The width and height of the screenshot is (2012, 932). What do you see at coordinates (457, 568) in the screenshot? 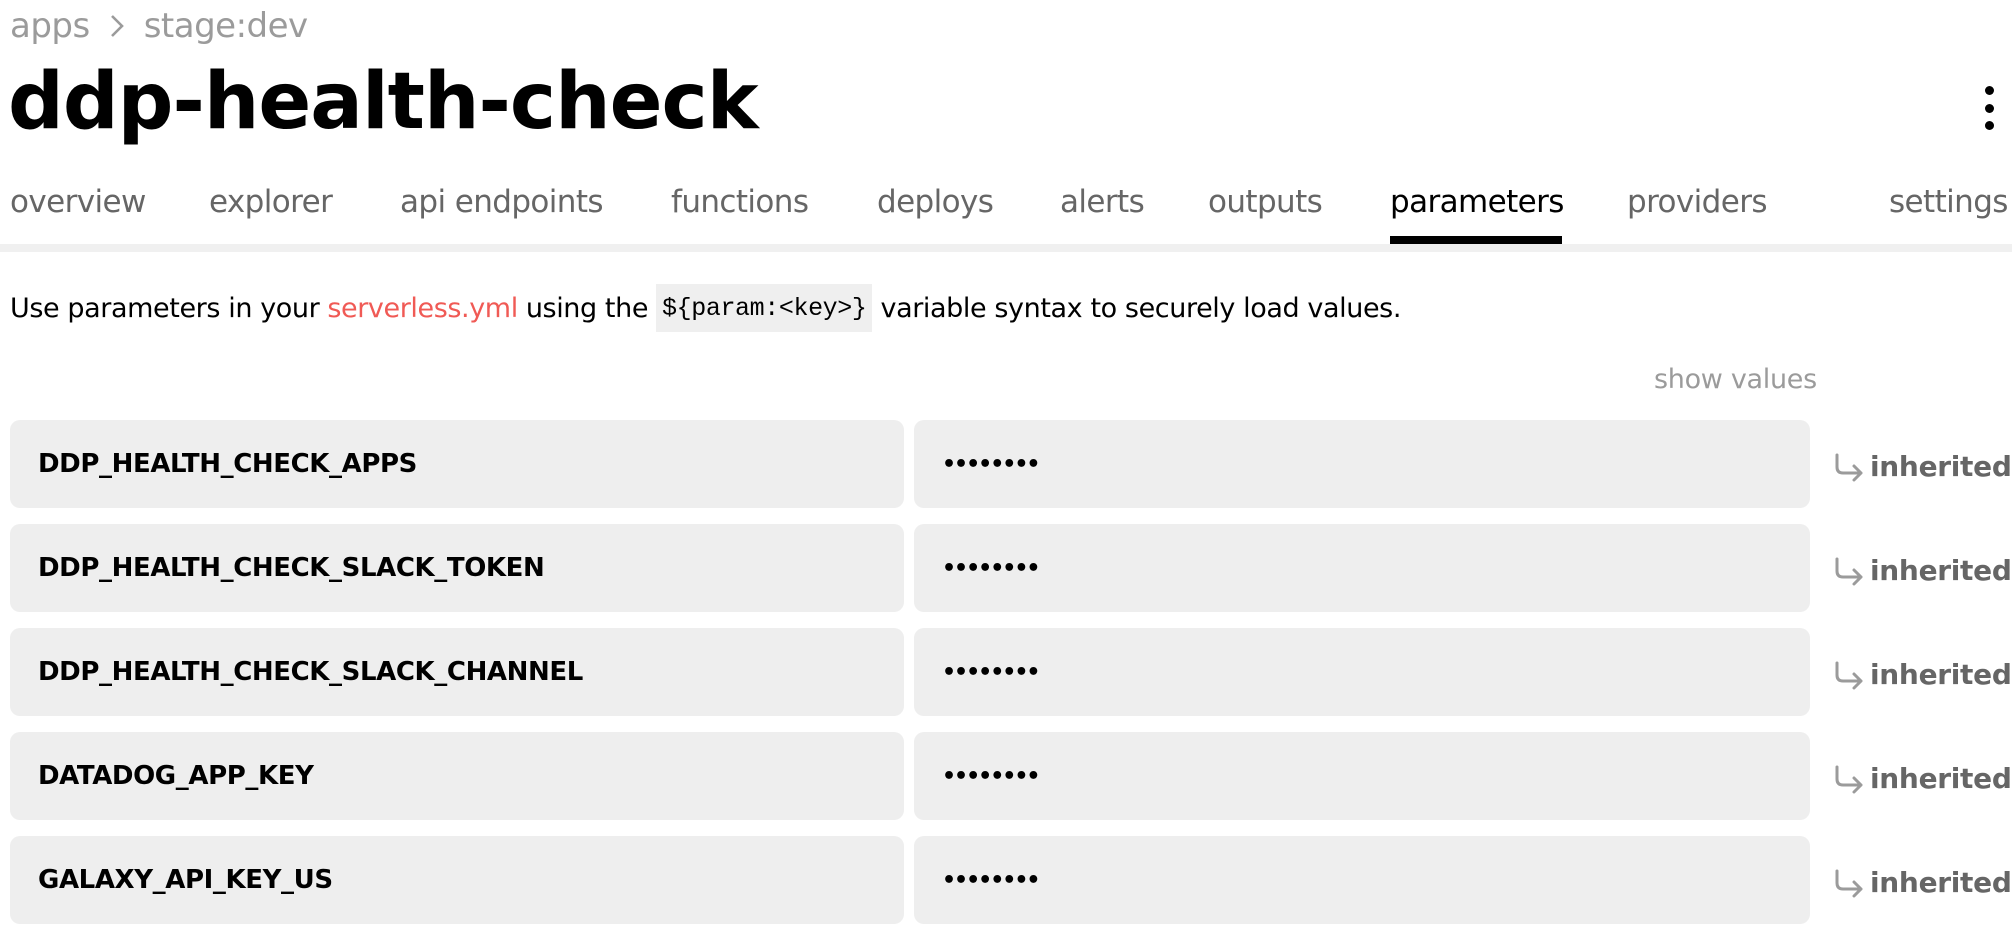
I see `parameter-key: DDP_HEALTH_CHECK_SLACK_TOKEN` at bounding box center [457, 568].